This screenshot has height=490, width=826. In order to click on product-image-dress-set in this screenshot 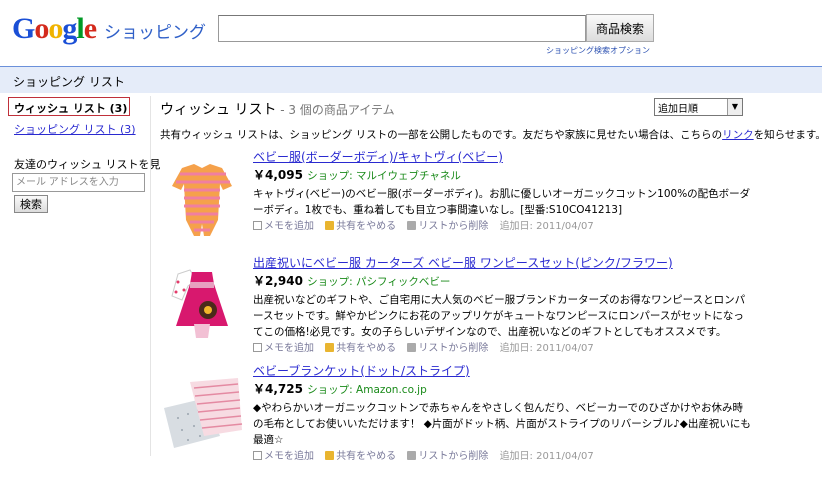, I will do `click(202, 302)`.